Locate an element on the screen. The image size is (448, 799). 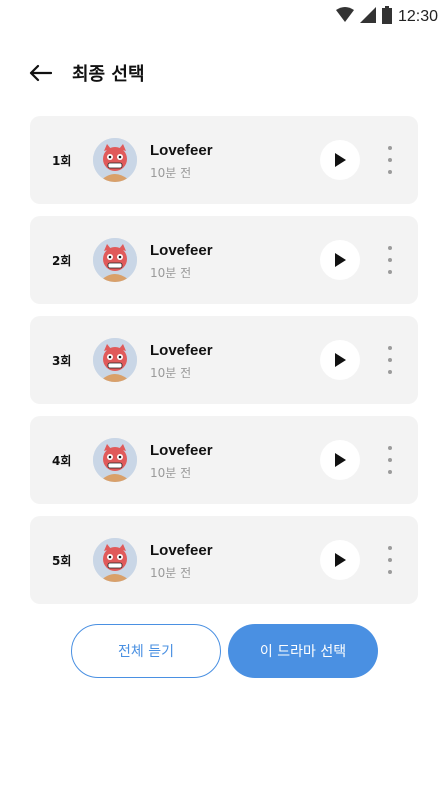
arrow-left-icon is located at coordinates (40, 73).